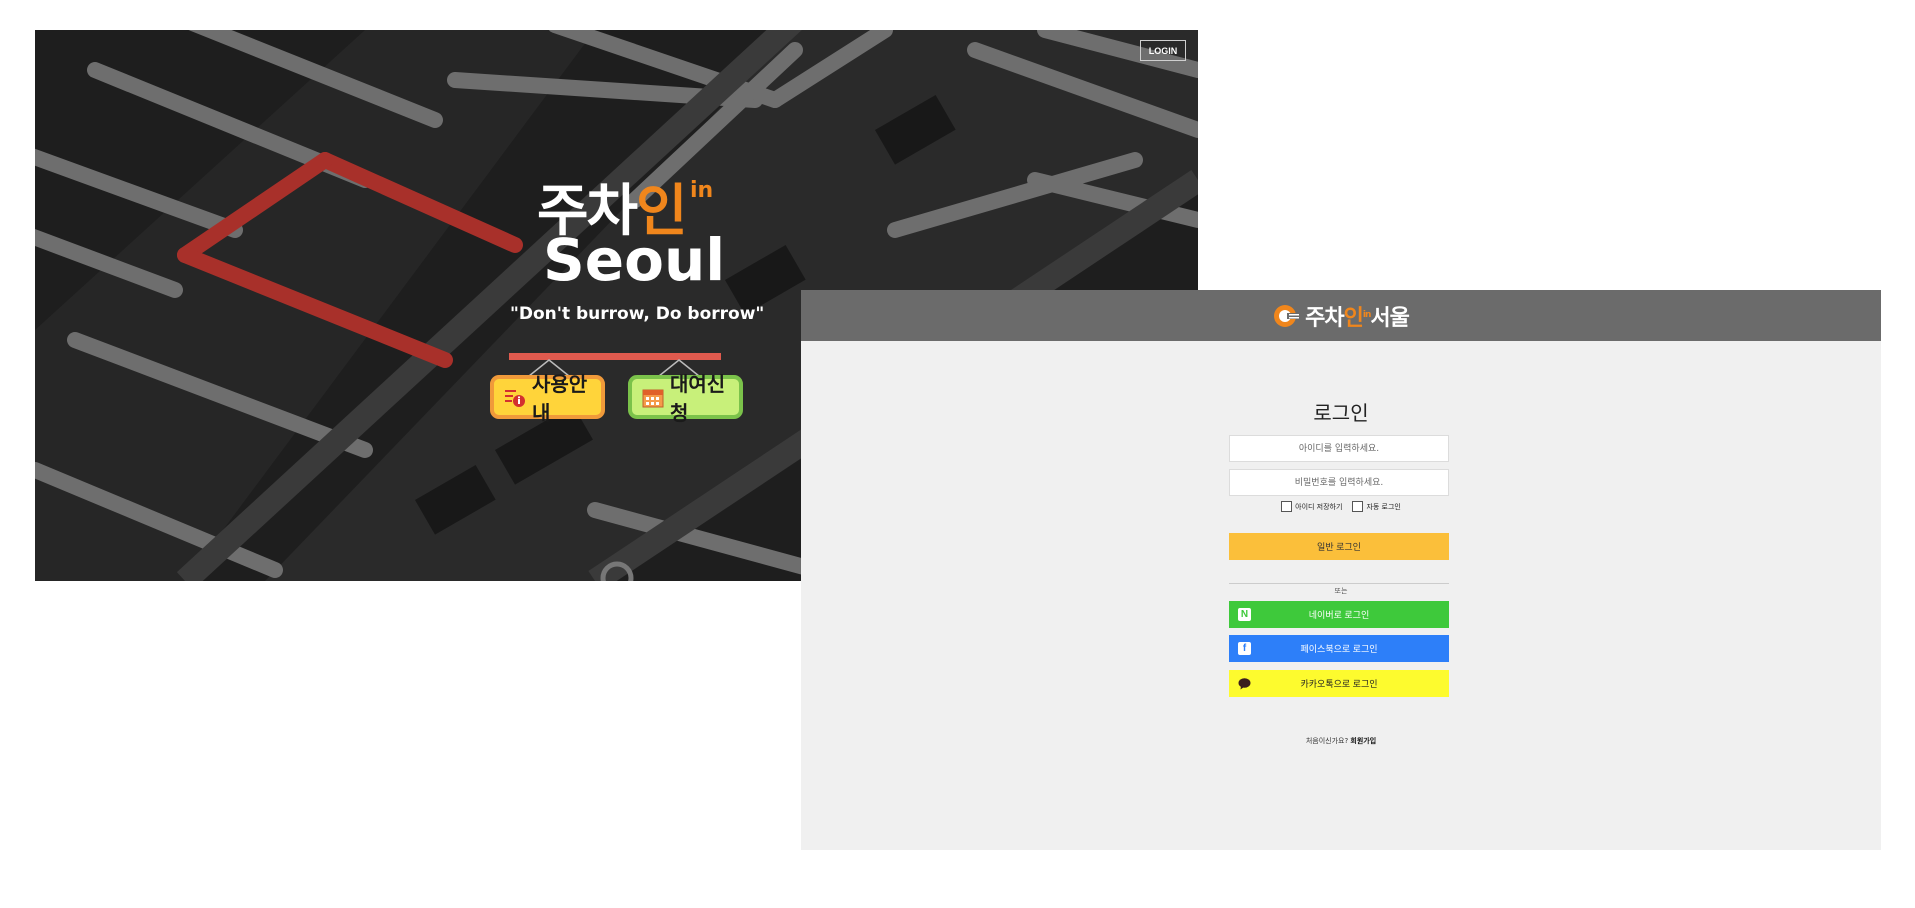 The width and height of the screenshot is (1915, 908). What do you see at coordinates (698, 398) in the screenshot?
I see `rental-request-label: 대여신청` at bounding box center [698, 398].